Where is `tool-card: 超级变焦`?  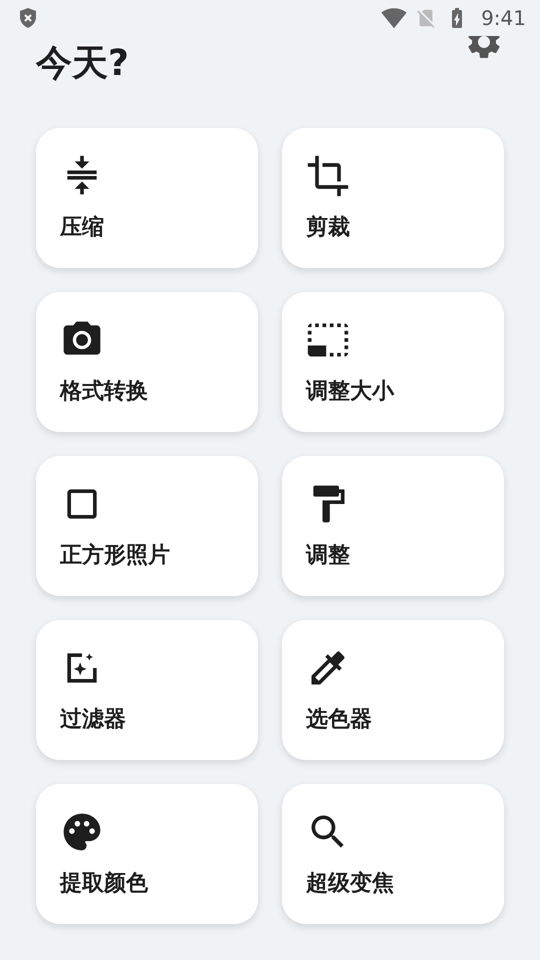 tool-card: 超级变焦 is located at coordinates (393, 854).